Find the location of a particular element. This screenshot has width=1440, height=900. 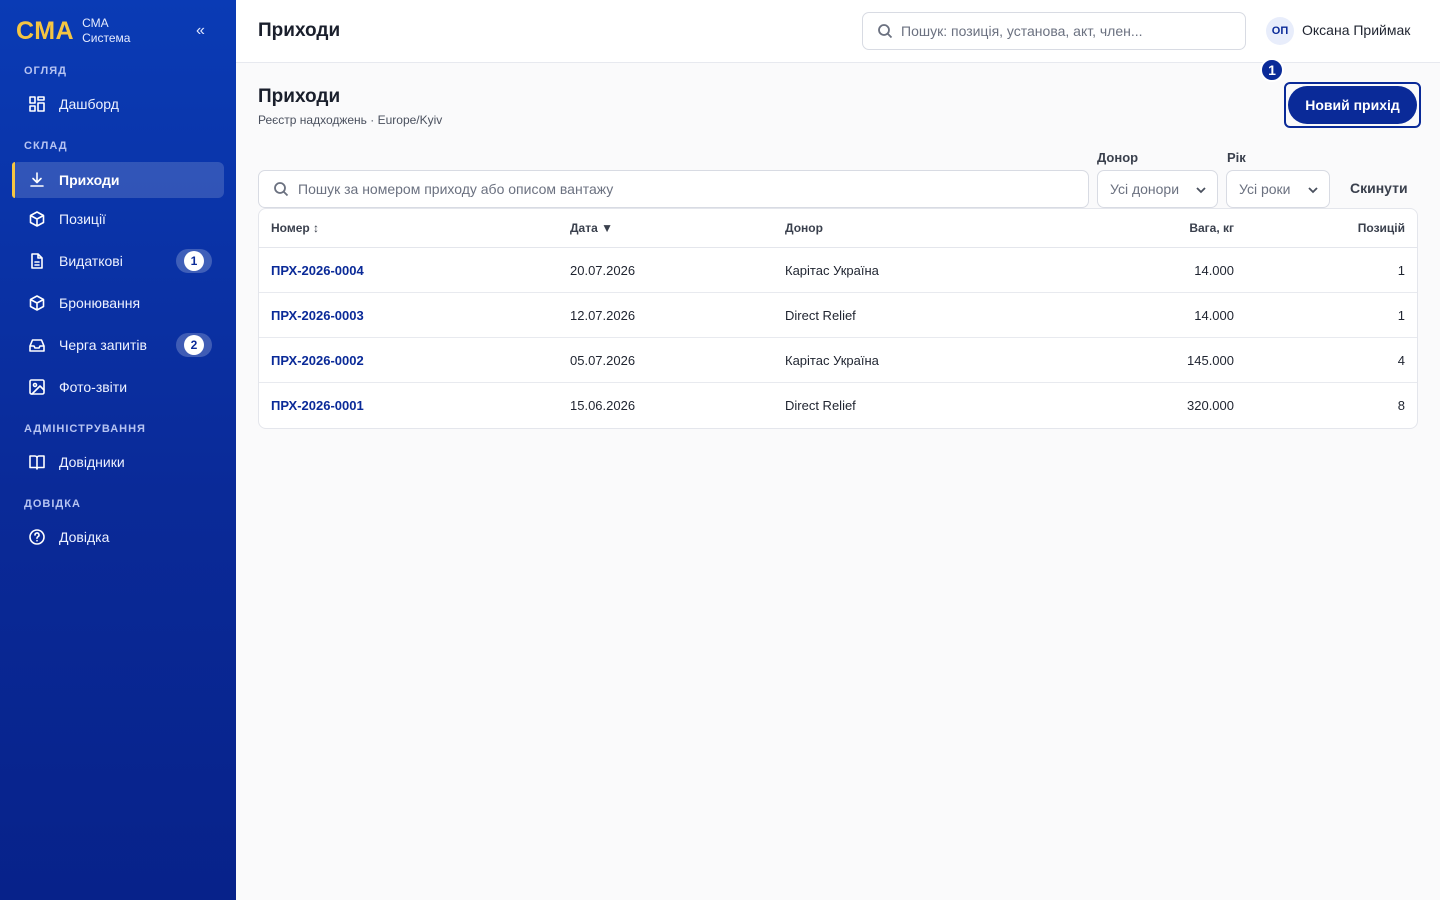

step-marker: 1 is located at coordinates (1272, 70).